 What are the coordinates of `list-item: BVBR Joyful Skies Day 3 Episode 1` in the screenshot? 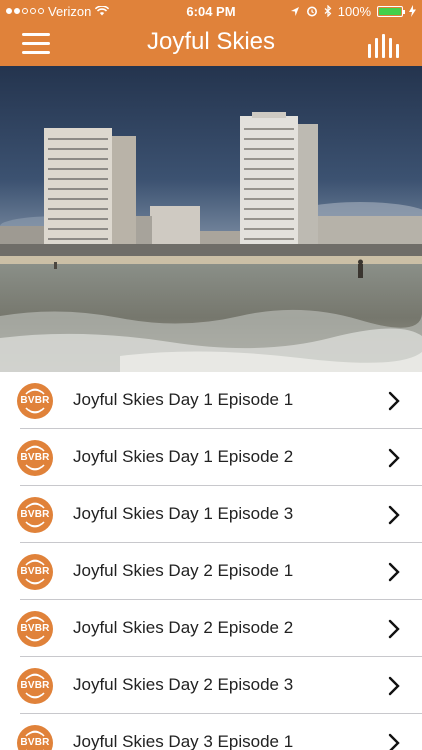 It's located at (211, 732).